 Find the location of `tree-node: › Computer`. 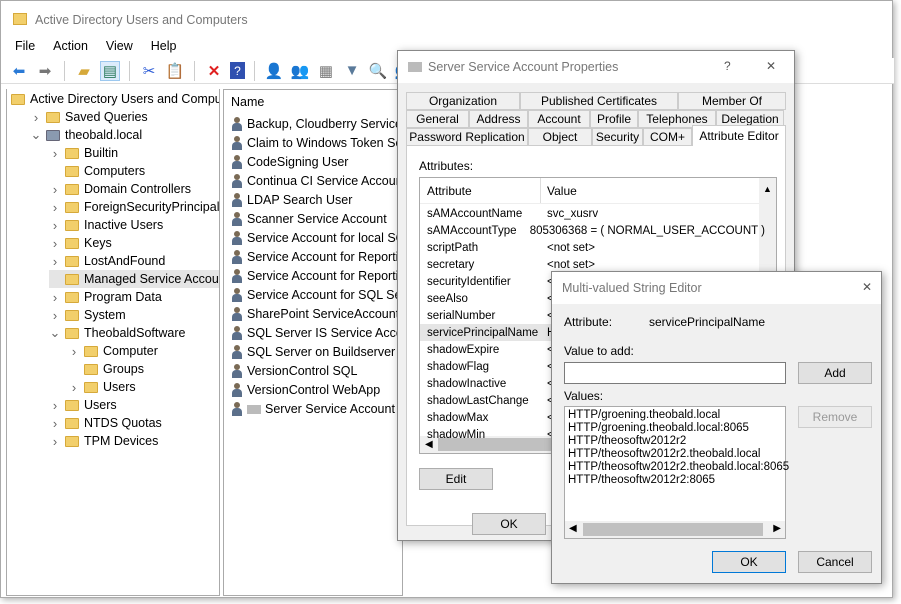

tree-node: › Computer is located at coordinates (113, 351).